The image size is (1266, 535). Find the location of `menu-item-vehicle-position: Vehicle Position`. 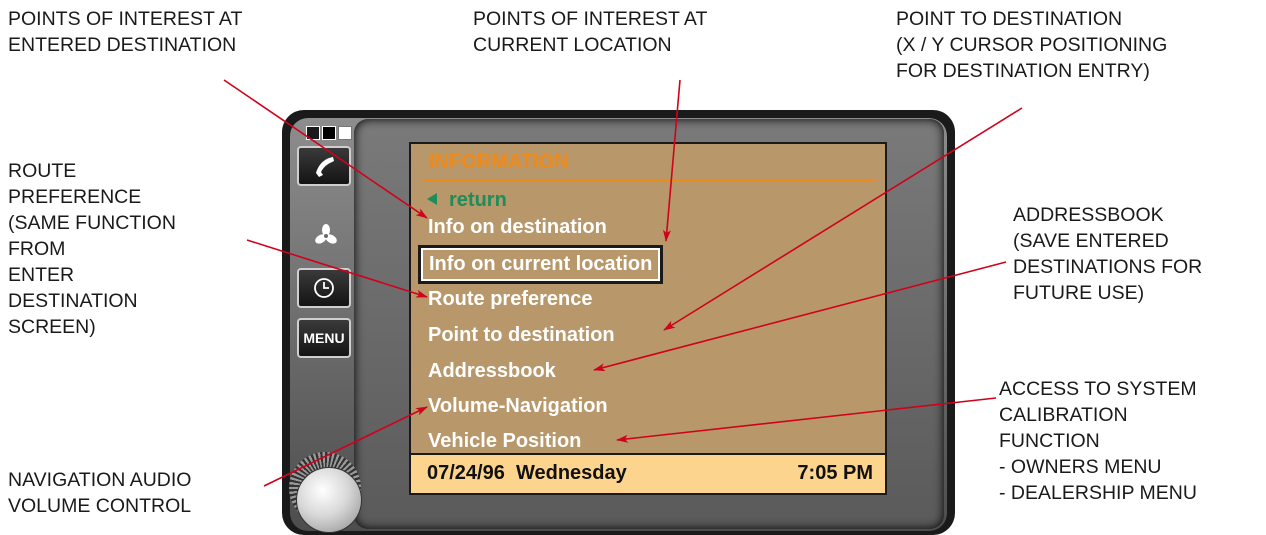

menu-item-vehicle-position: Vehicle Position is located at coordinates (504, 441).